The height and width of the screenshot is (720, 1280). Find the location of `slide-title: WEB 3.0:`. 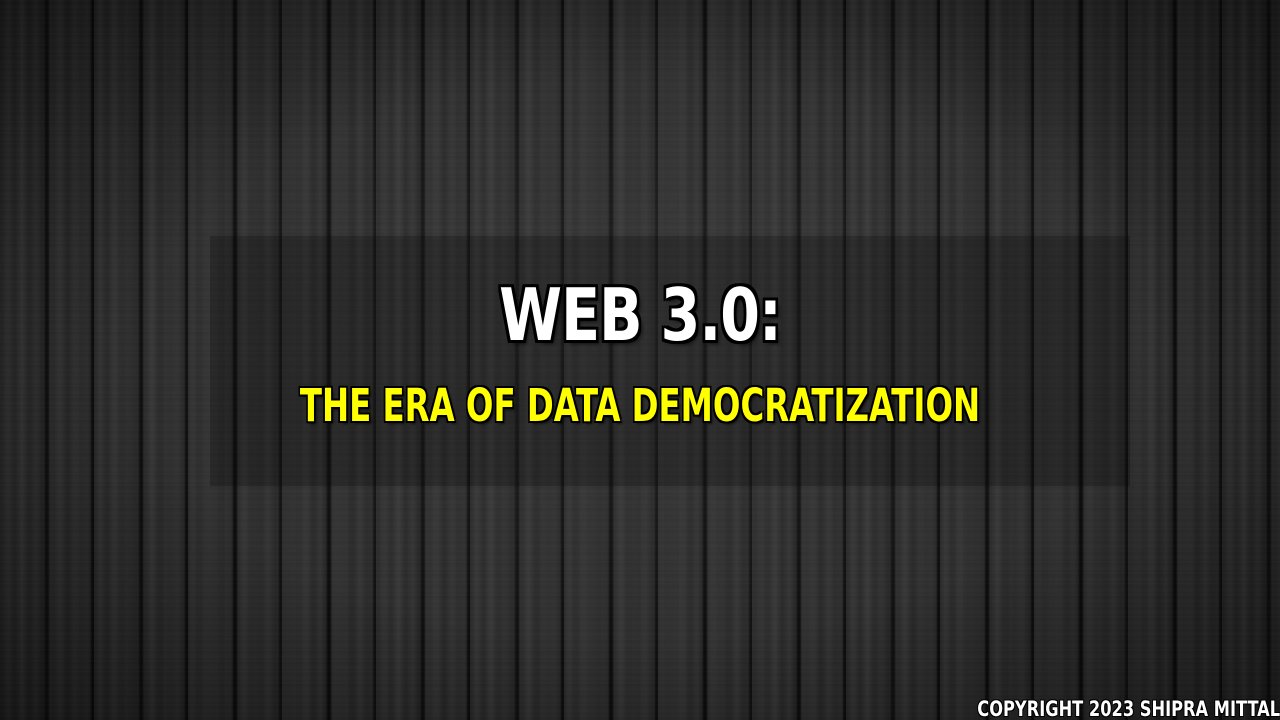

slide-title: WEB 3.0: is located at coordinates (640, 315).